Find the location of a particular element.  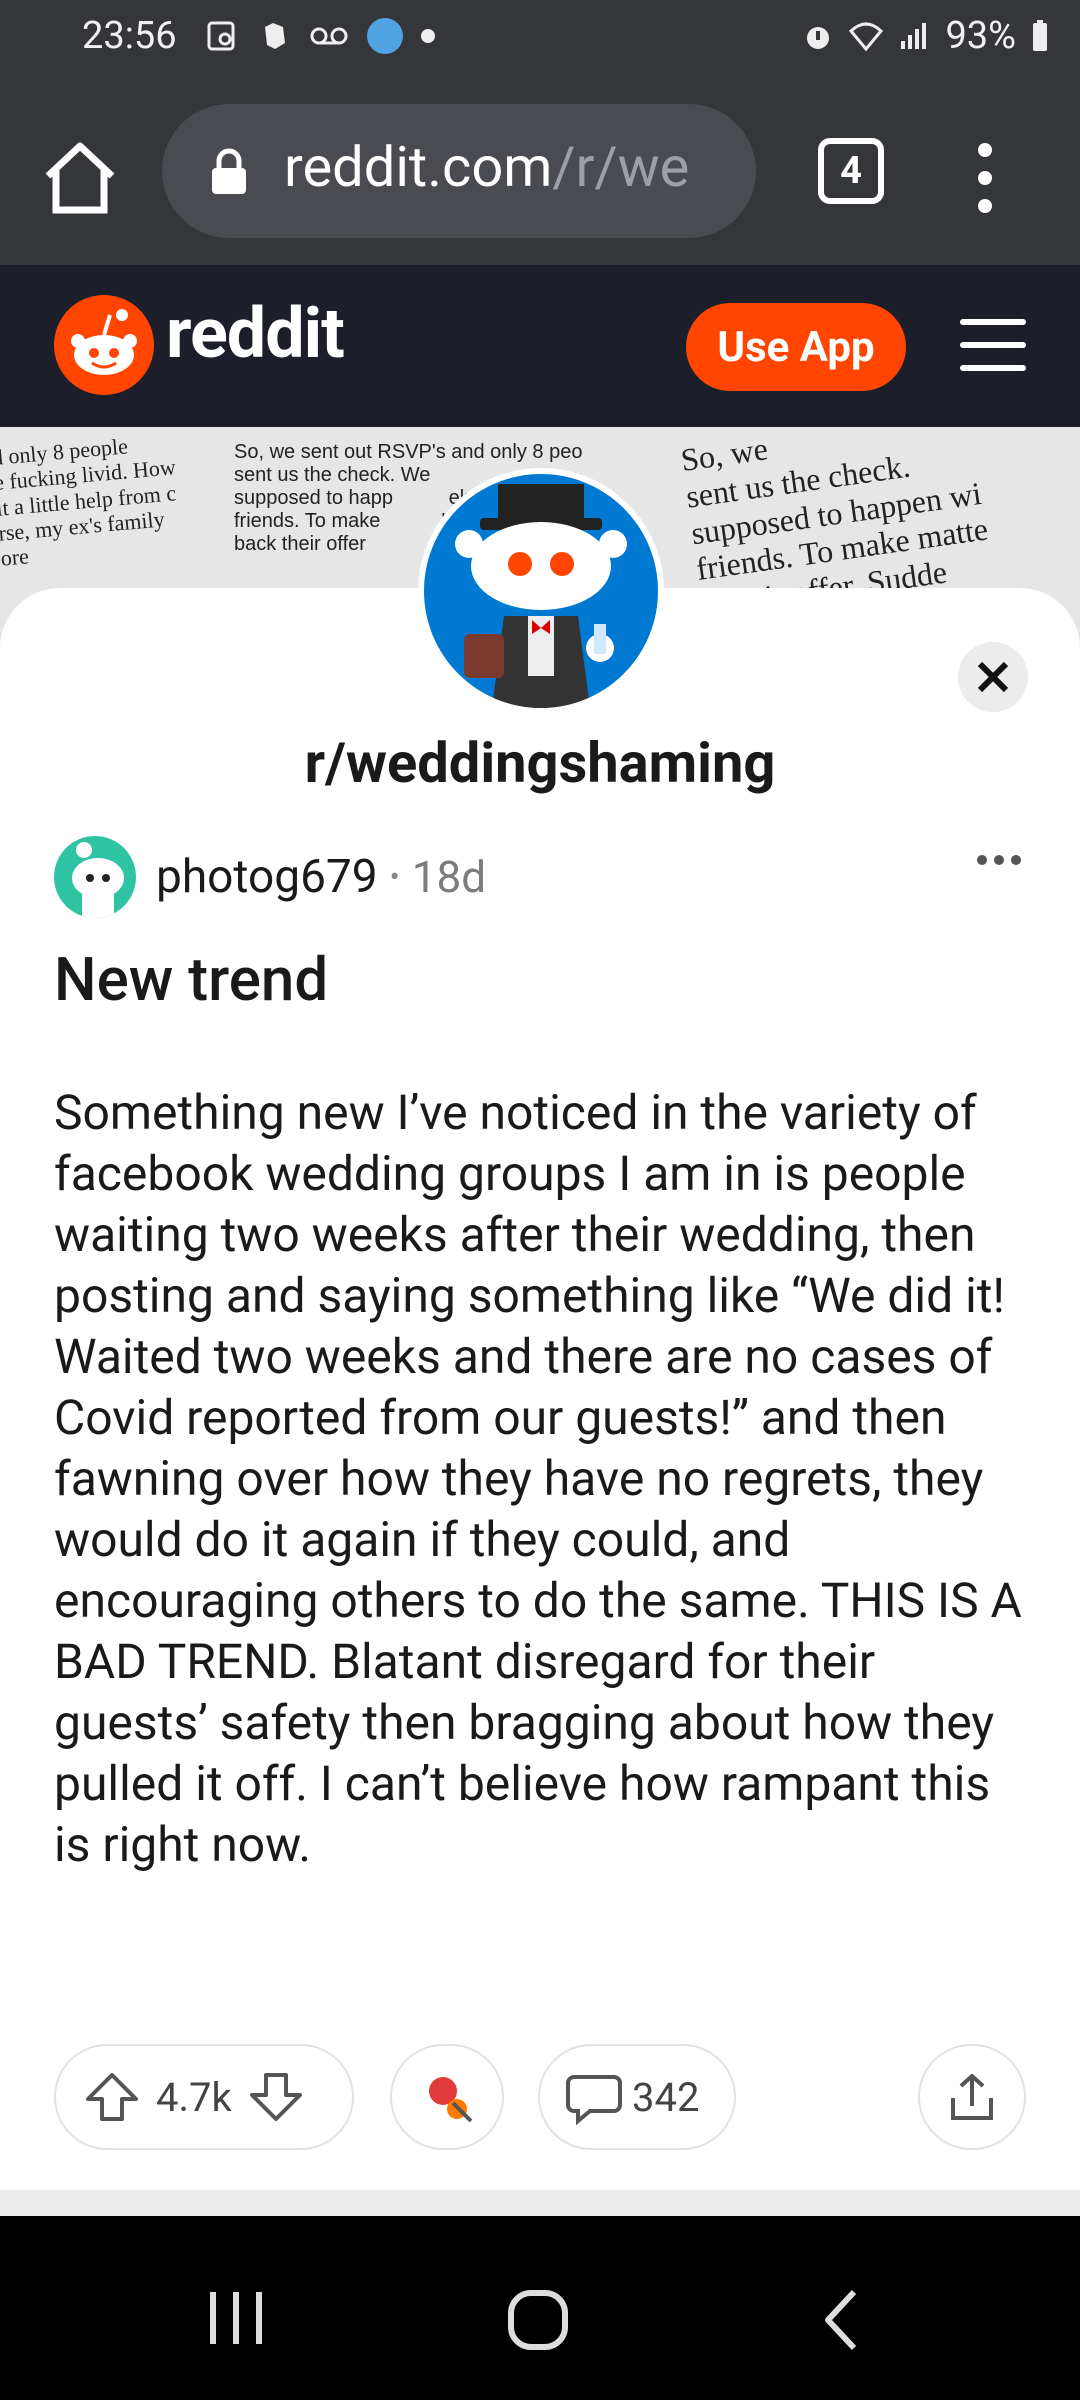

recents-icon is located at coordinates (236, 2318).